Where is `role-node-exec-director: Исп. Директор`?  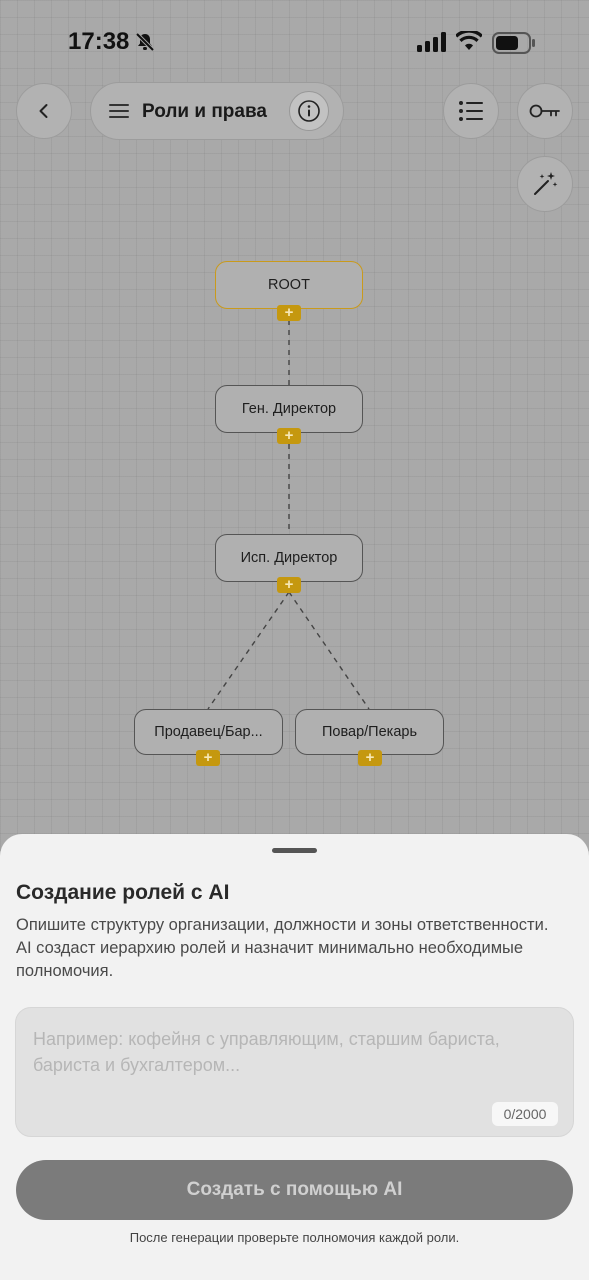 role-node-exec-director: Исп. Директор is located at coordinates (289, 558).